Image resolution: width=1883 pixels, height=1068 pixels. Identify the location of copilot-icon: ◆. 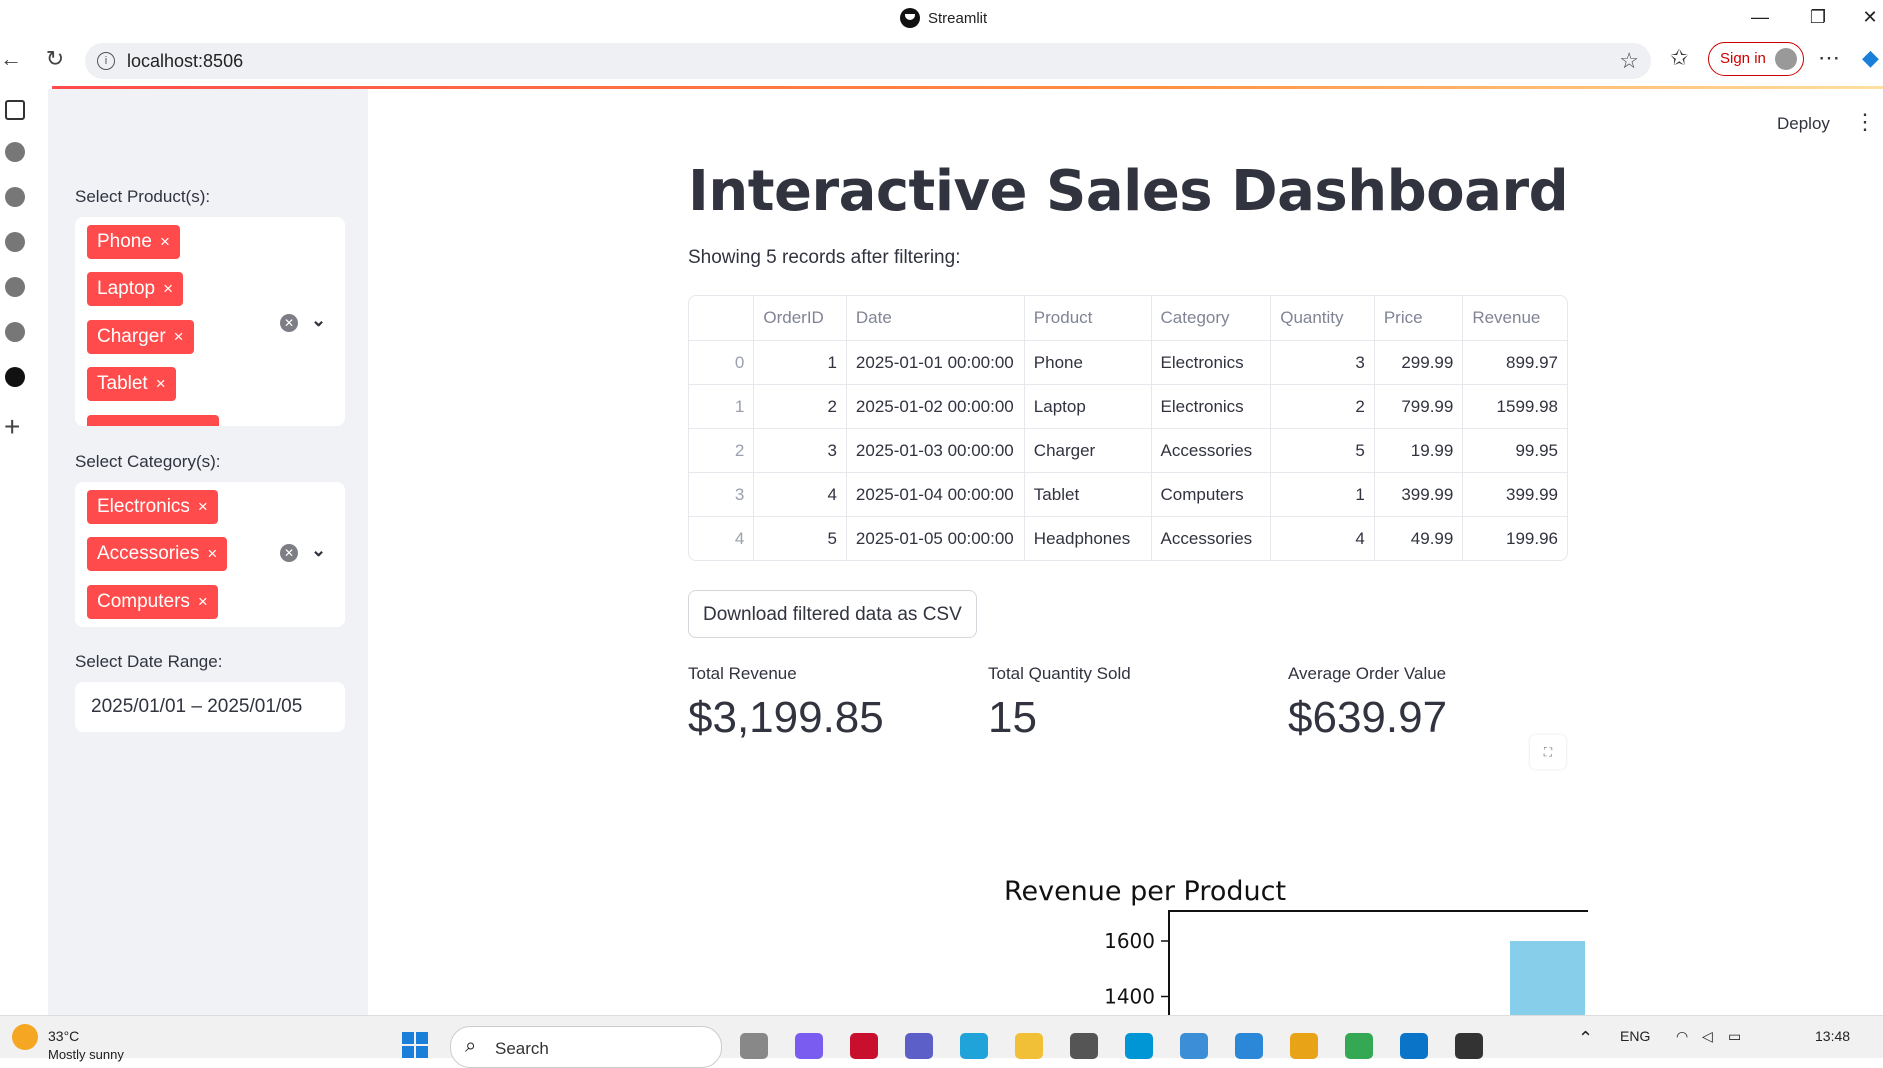
(1870, 58).